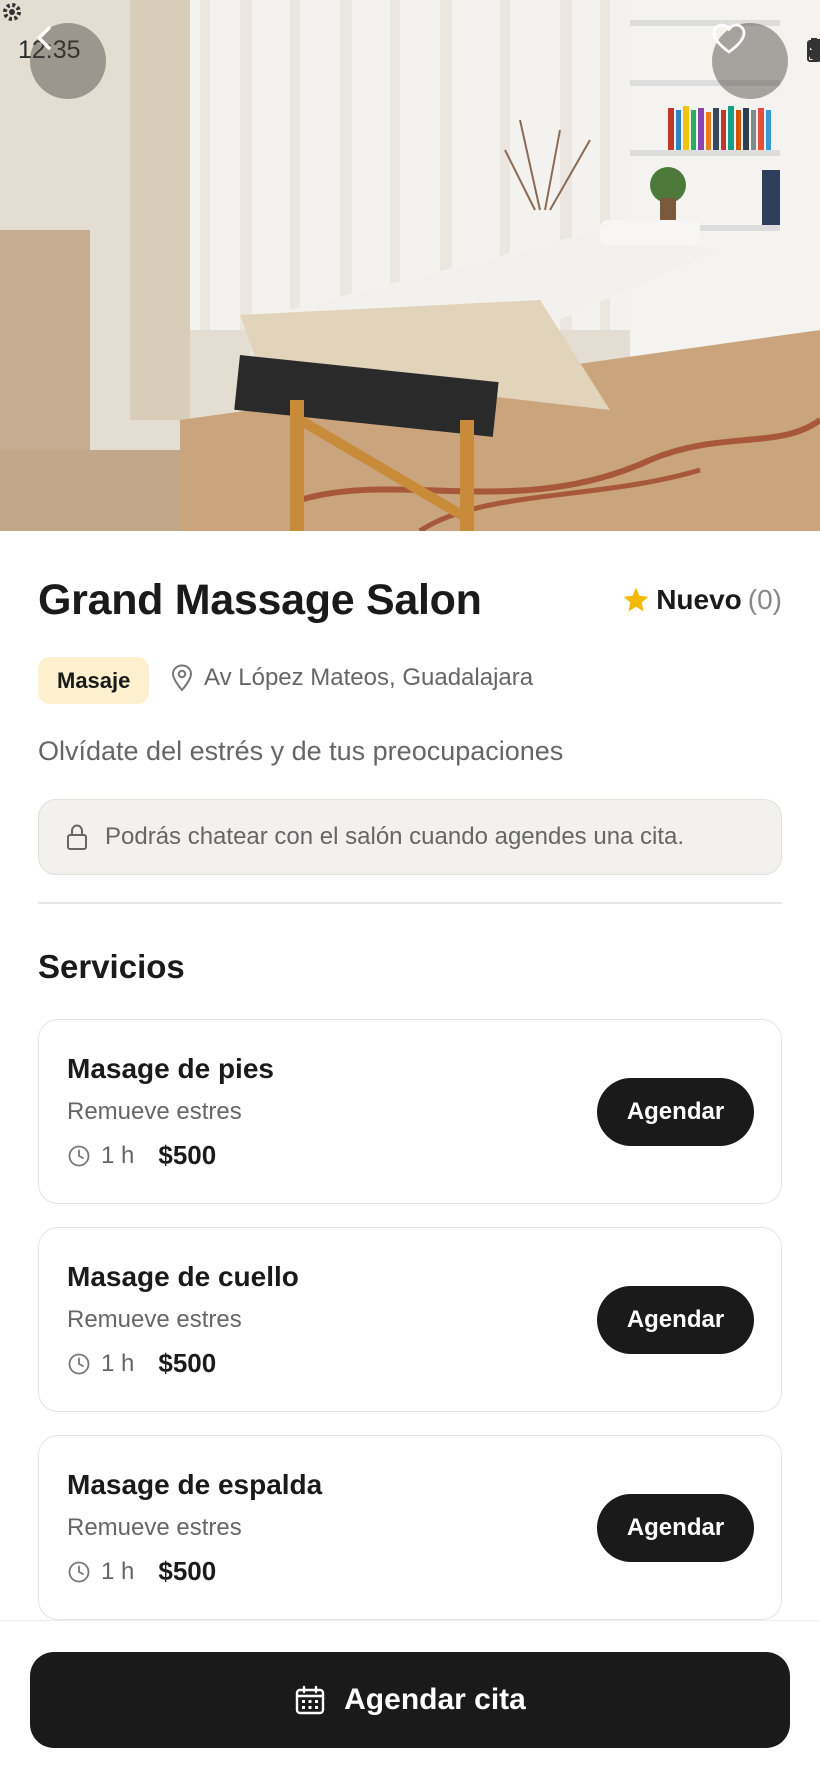  What do you see at coordinates (195, 1484) in the screenshot?
I see `service-name: Masage de espalda` at bounding box center [195, 1484].